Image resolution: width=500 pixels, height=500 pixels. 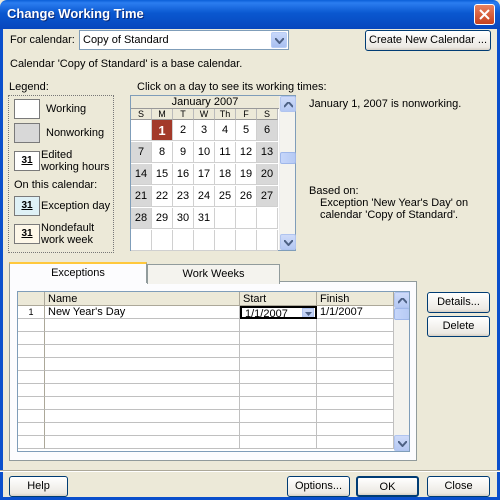 I want to click on day-of-week-header: Th, so click(x=225, y=114).